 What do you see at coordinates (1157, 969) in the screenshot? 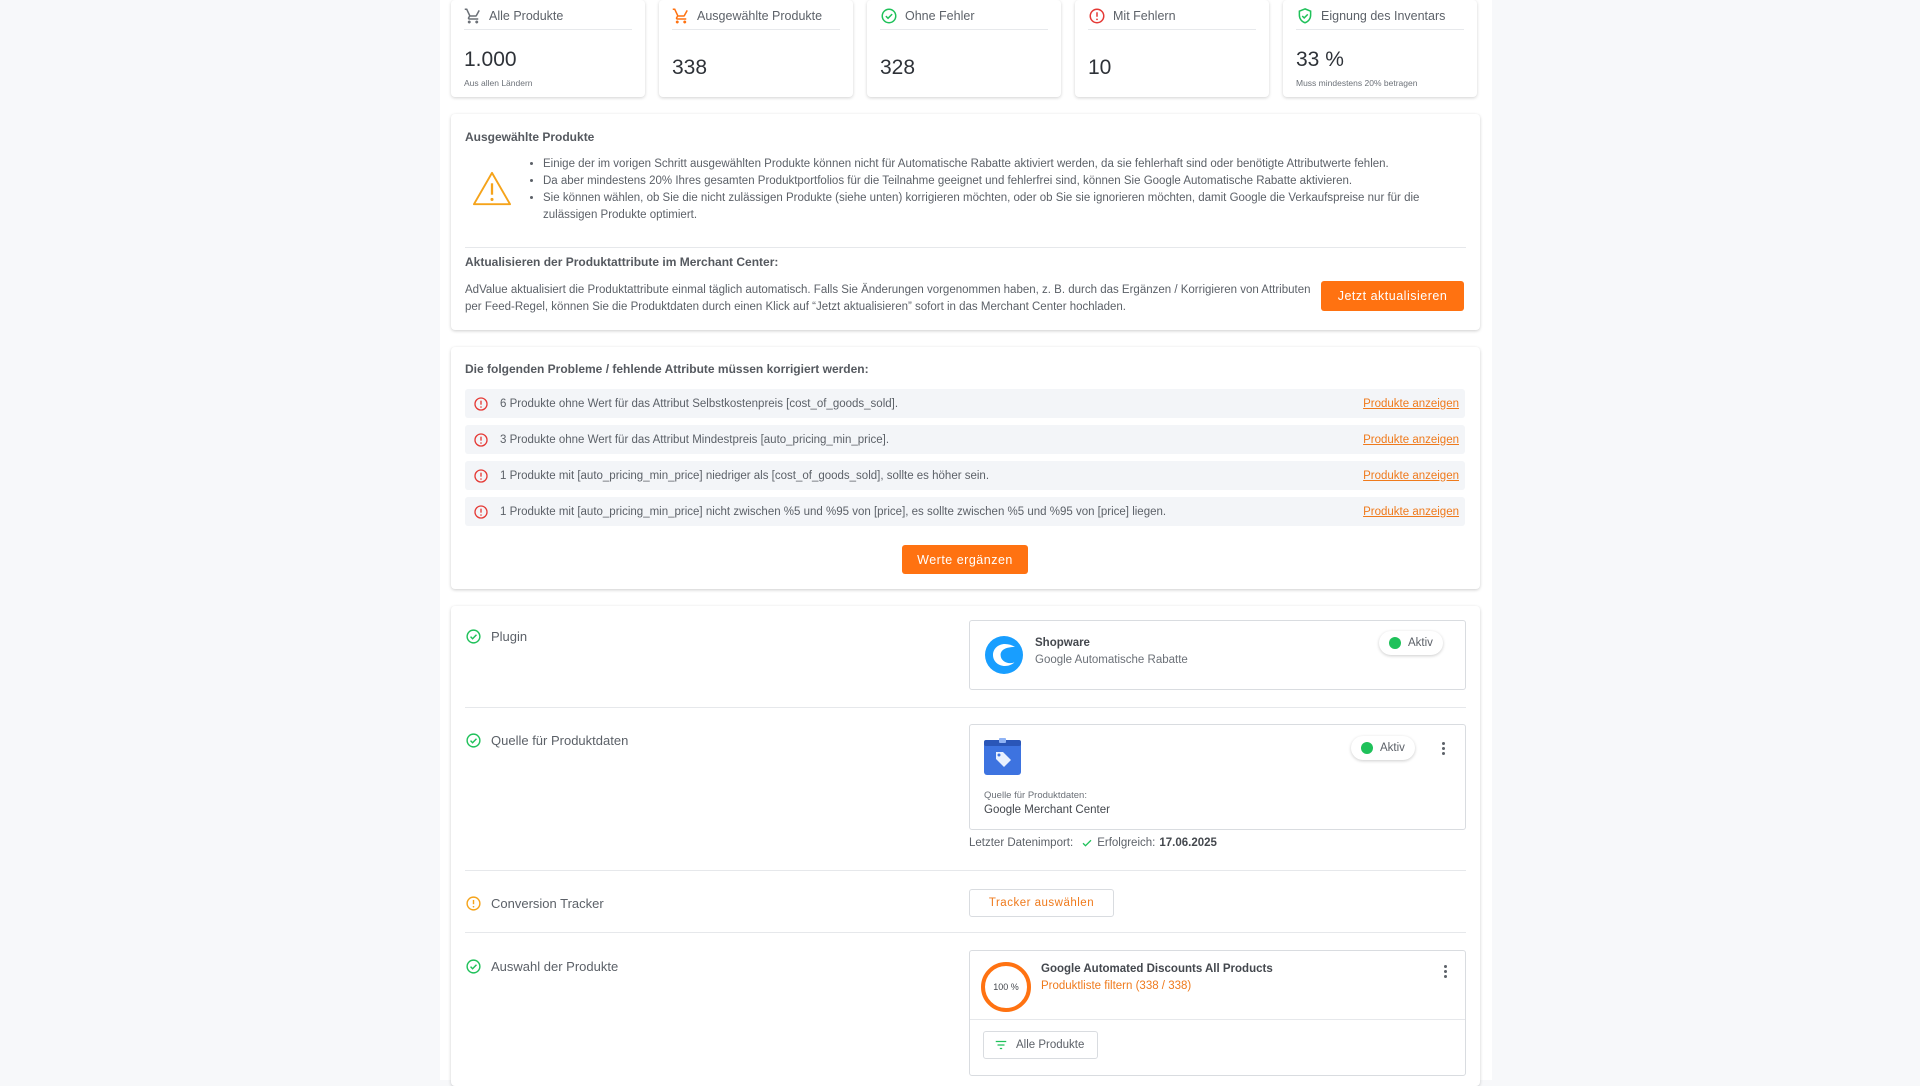
I see `product-list-name: Google Automated Discounts All Products` at bounding box center [1157, 969].